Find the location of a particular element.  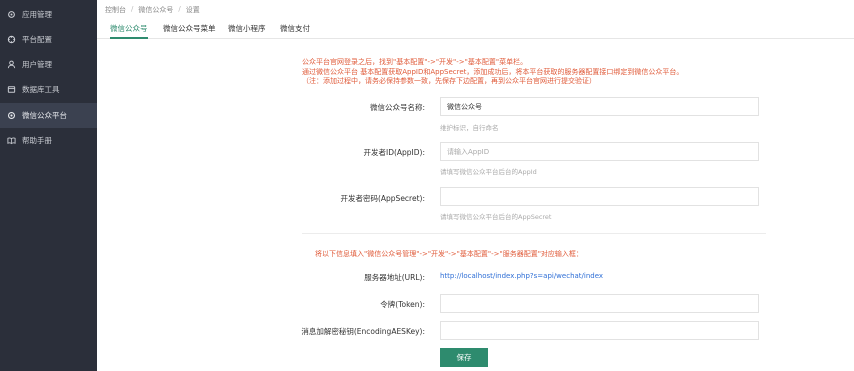

sidebar-item-user-management: 用户管理 is located at coordinates (48, 64).